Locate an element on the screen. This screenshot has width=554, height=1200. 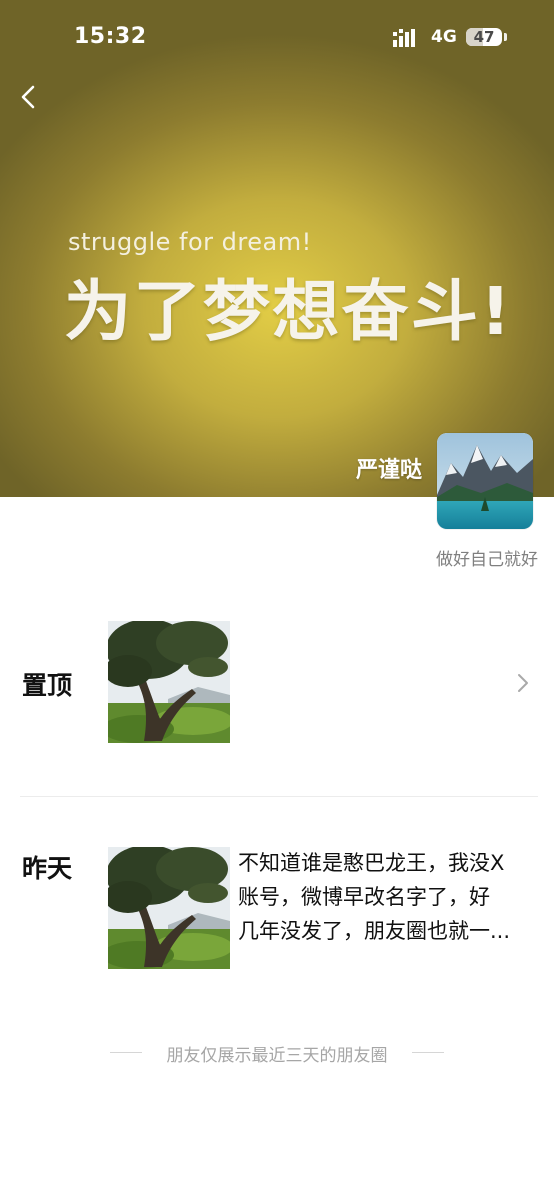
chevron-right-icon is located at coordinates (523, 683).